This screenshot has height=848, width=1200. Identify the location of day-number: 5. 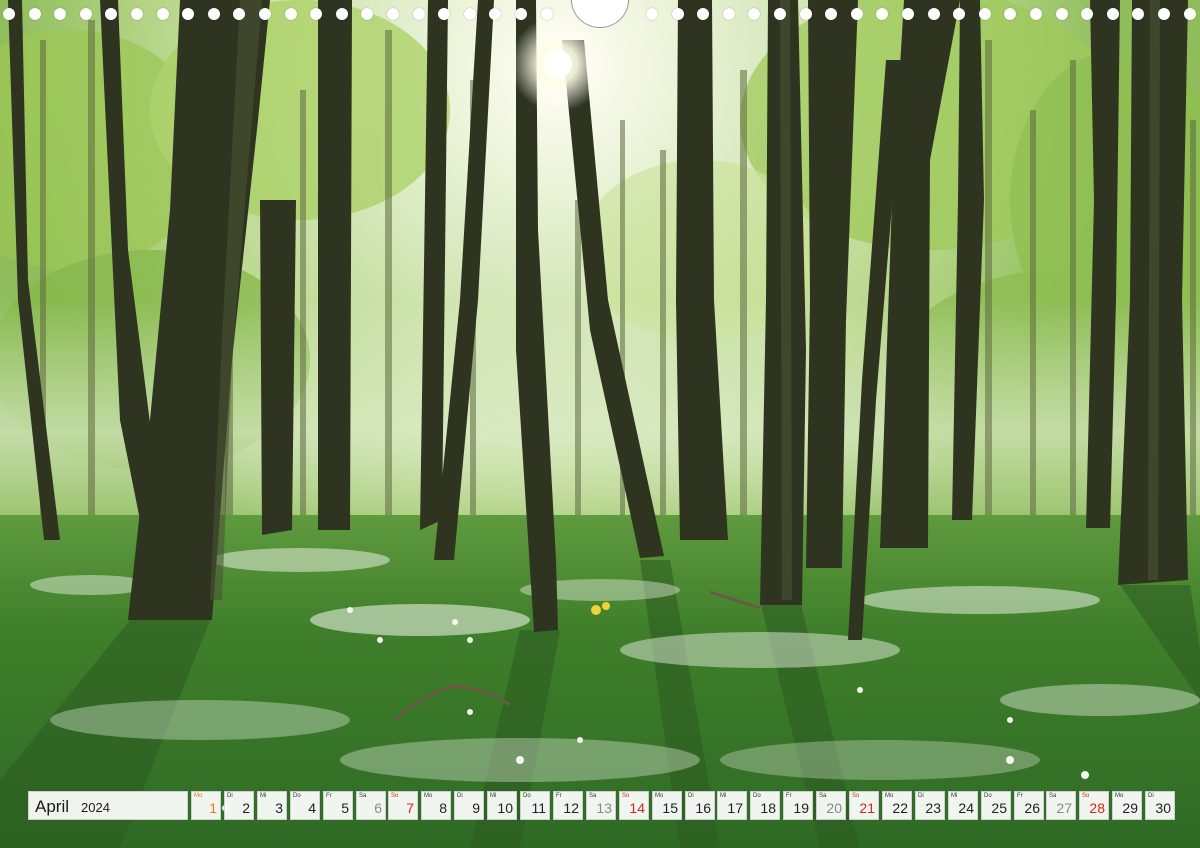
(345, 808).